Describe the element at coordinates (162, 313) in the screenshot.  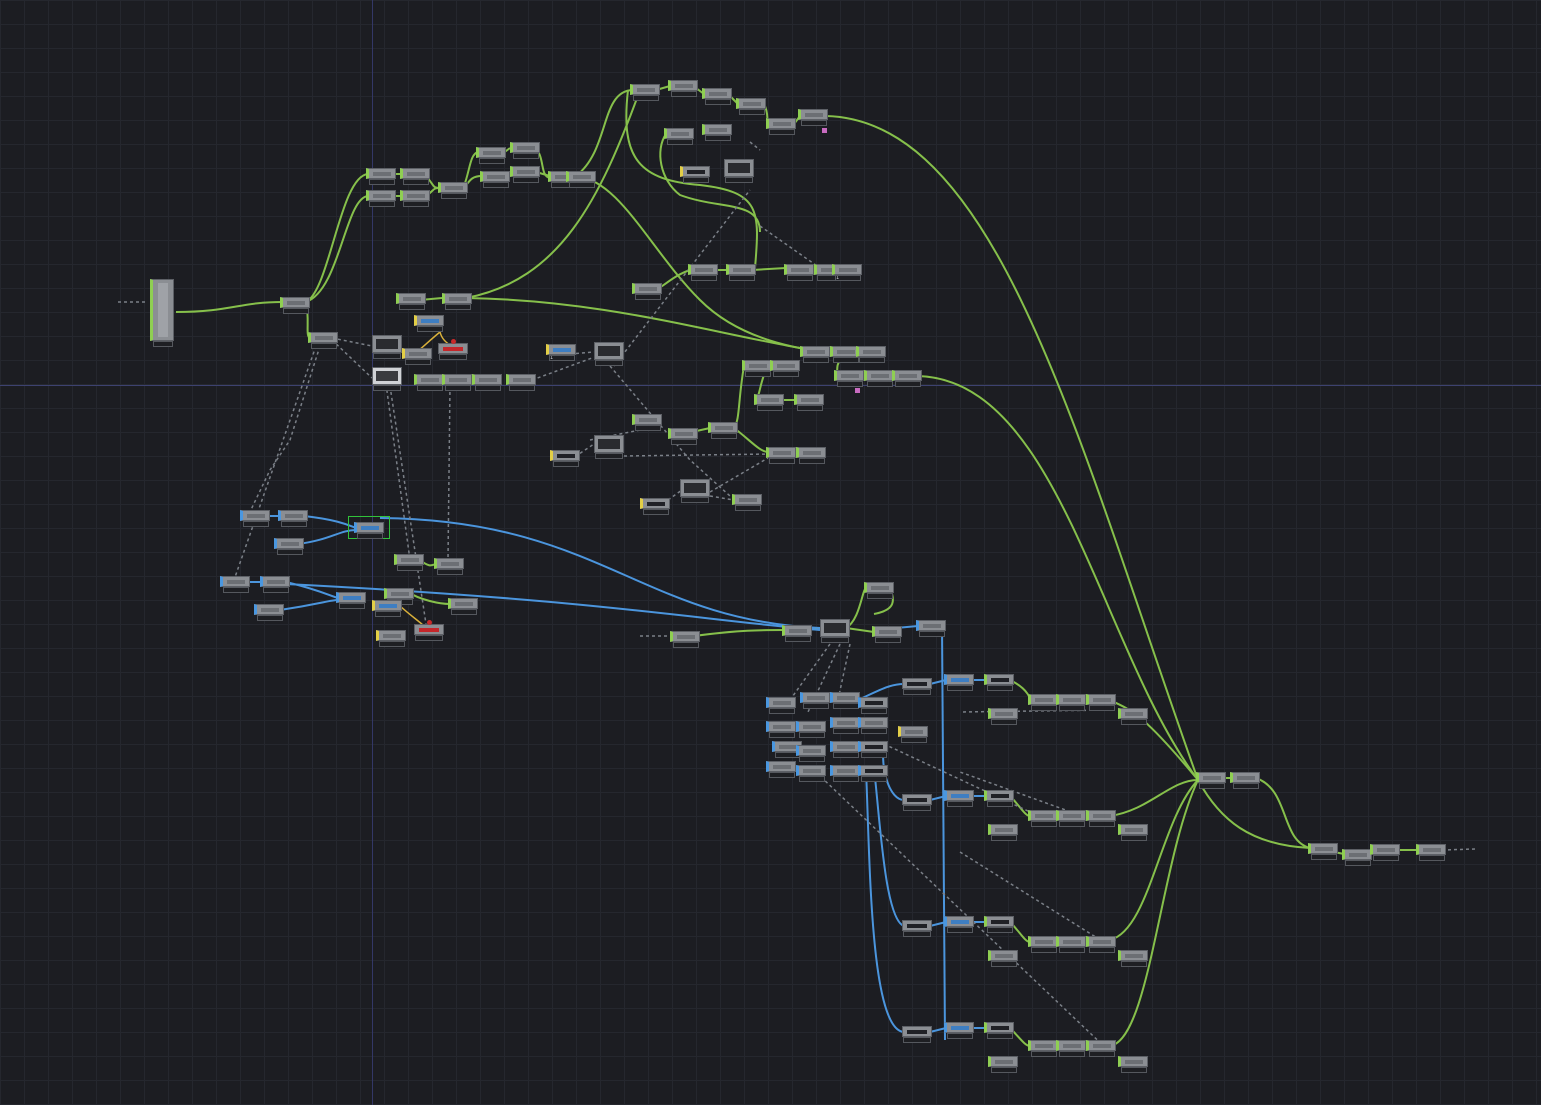
I see `input-node` at that location.